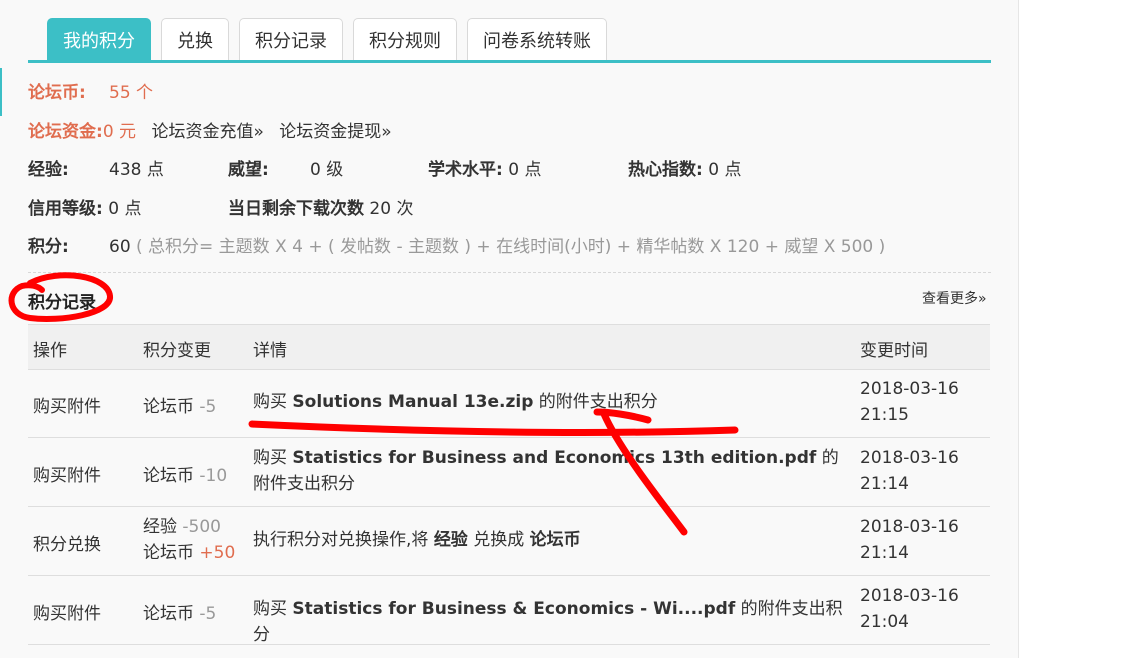 The image size is (1147, 658). Describe the element at coordinates (455, 402) in the screenshot. I see `row-detail: 购买 Solutions Manual 13e.zip 的附件支出积分` at that location.